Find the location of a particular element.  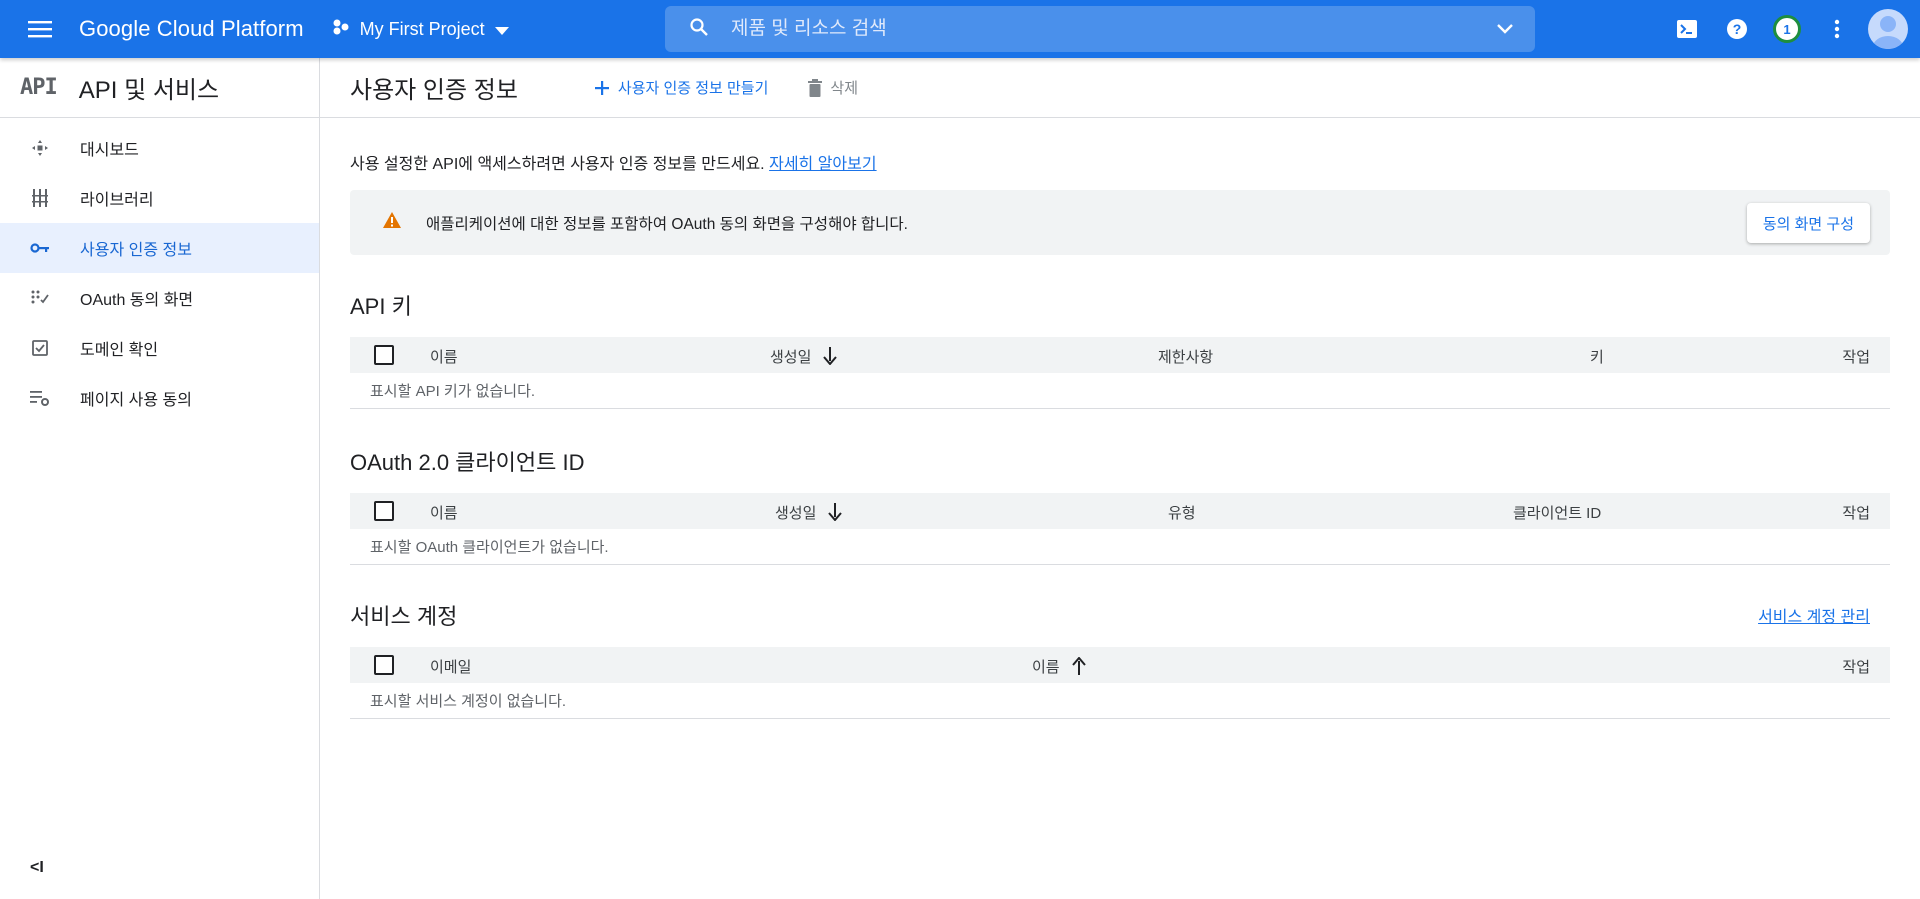

service-accounts-table: 이메일 이름 작업 표시할 서비스 계정이 없습니다. is located at coordinates (1120, 683).